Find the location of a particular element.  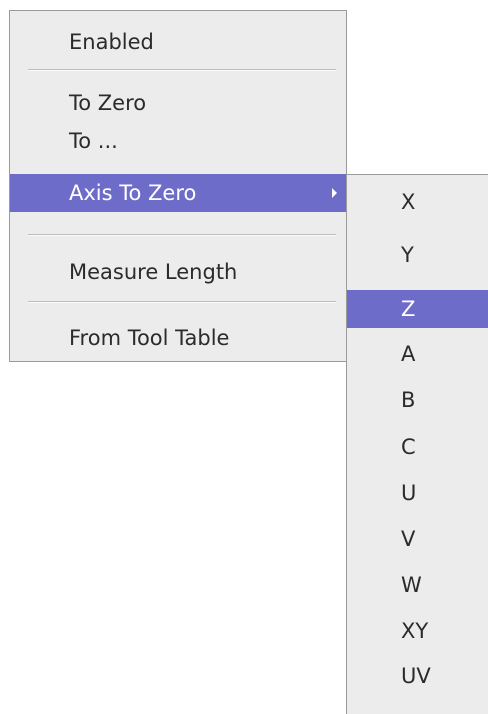

submenu-item-x: X is located at coordinates (417, 202).